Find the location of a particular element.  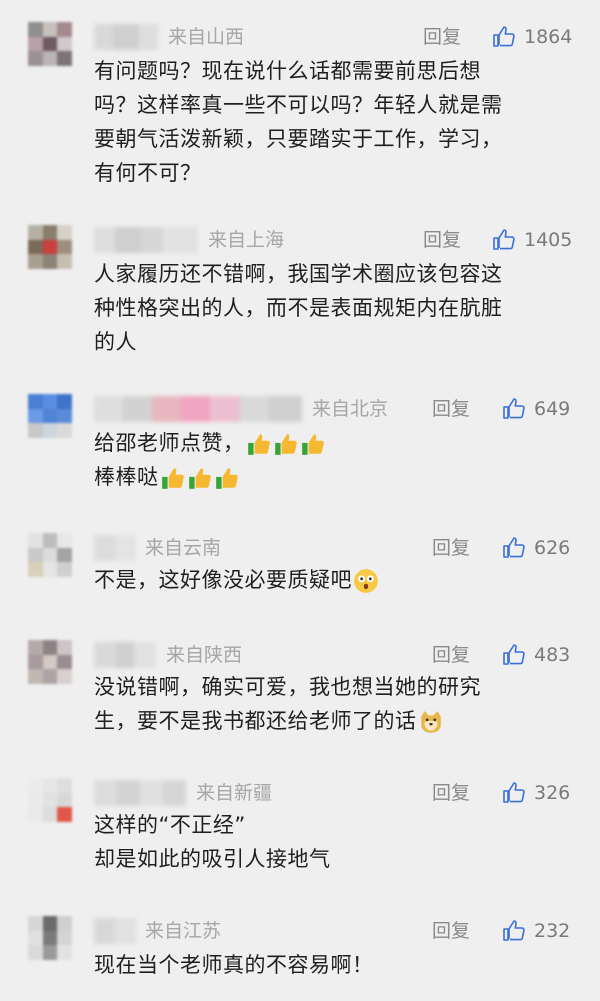

comment-line: 棒棒哒 is located at coordinates (126, 477).